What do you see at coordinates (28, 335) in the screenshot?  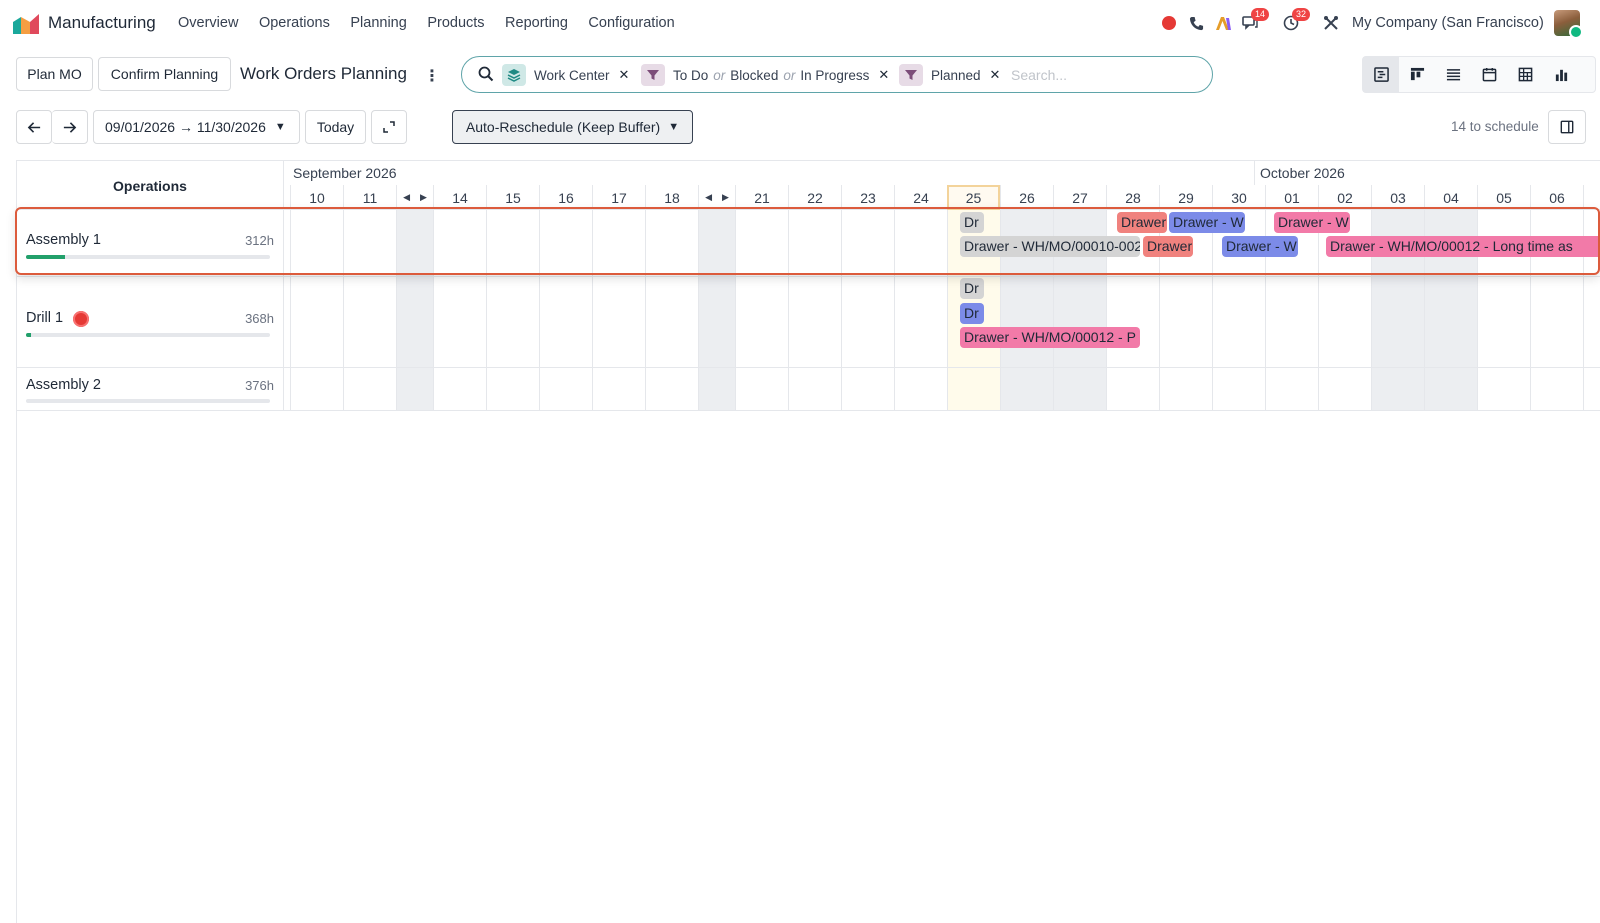 I see `row-progress-fill` at bounding box center [28, 335].